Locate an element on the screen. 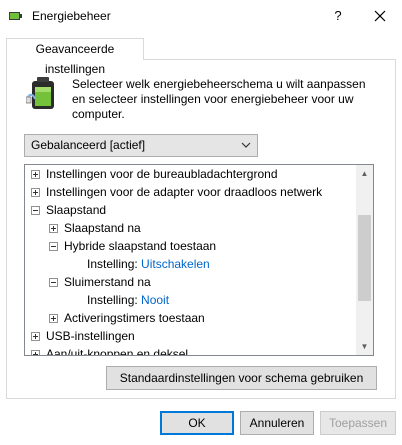 The height and width of the screenshot is (445, 402). setting-row: Instelling: Uitschakelen is located at coordinates (148, 264).